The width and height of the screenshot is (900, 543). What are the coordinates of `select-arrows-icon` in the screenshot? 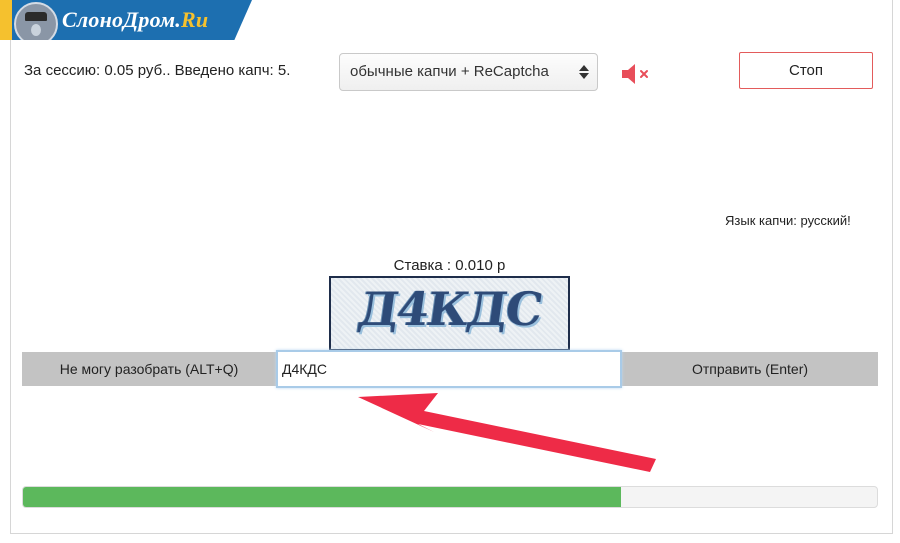 It's located at (584, 72).